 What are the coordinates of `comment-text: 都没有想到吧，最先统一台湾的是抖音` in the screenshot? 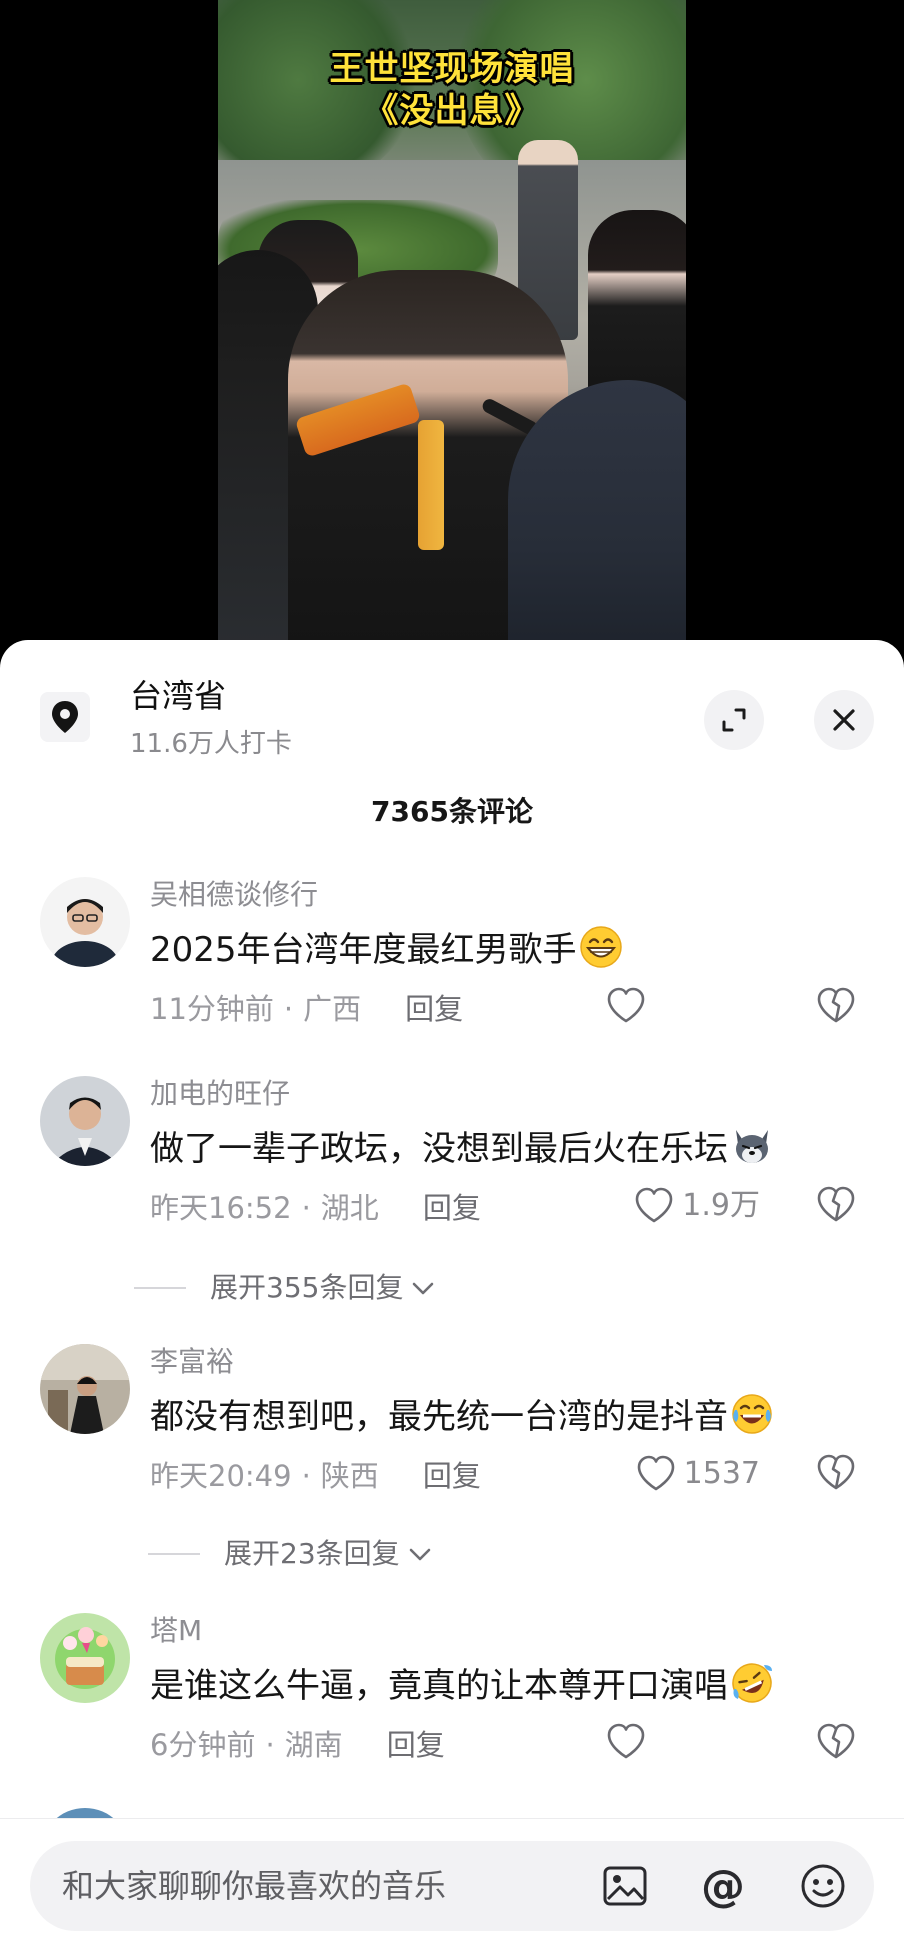 It's located at (462, 1416).